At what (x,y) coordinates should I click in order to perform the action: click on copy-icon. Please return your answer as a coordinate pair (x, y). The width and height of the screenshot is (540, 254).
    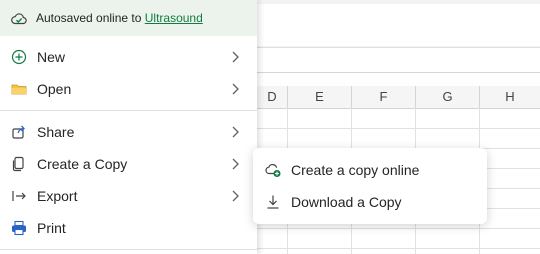
    Looking at the image, I should click on (19, 164).